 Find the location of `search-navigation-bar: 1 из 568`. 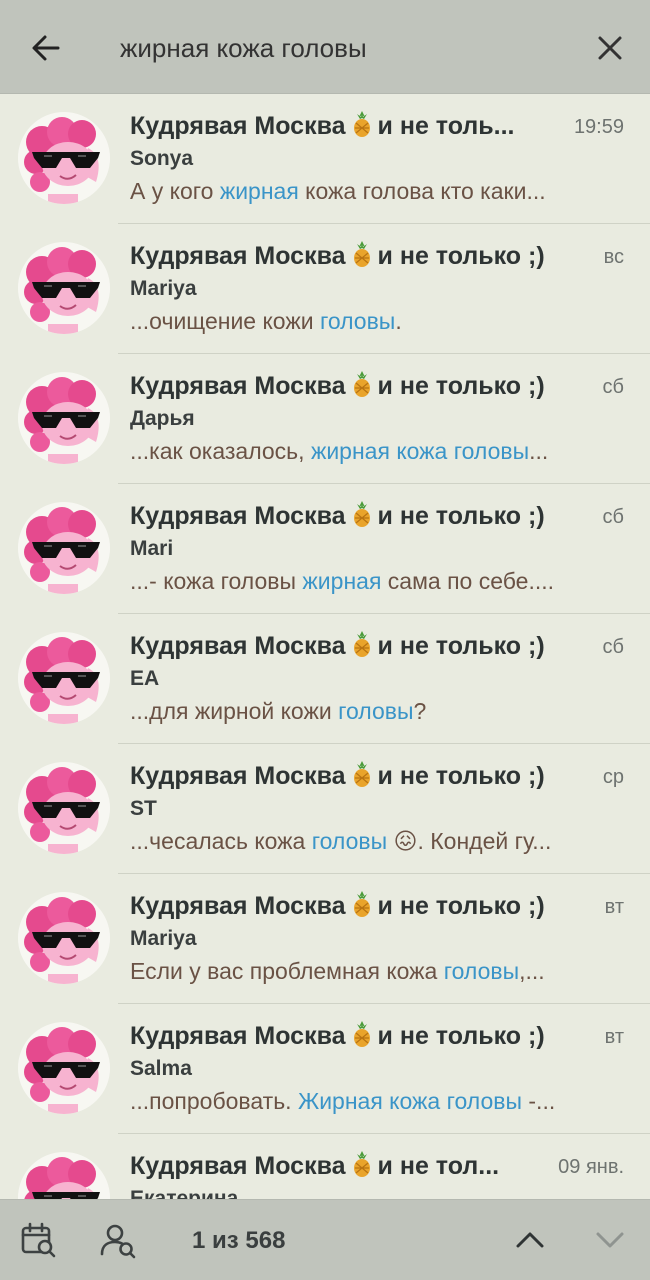

search-navigation-bar: 1 из 568 is located at coordinates (325, 1239).